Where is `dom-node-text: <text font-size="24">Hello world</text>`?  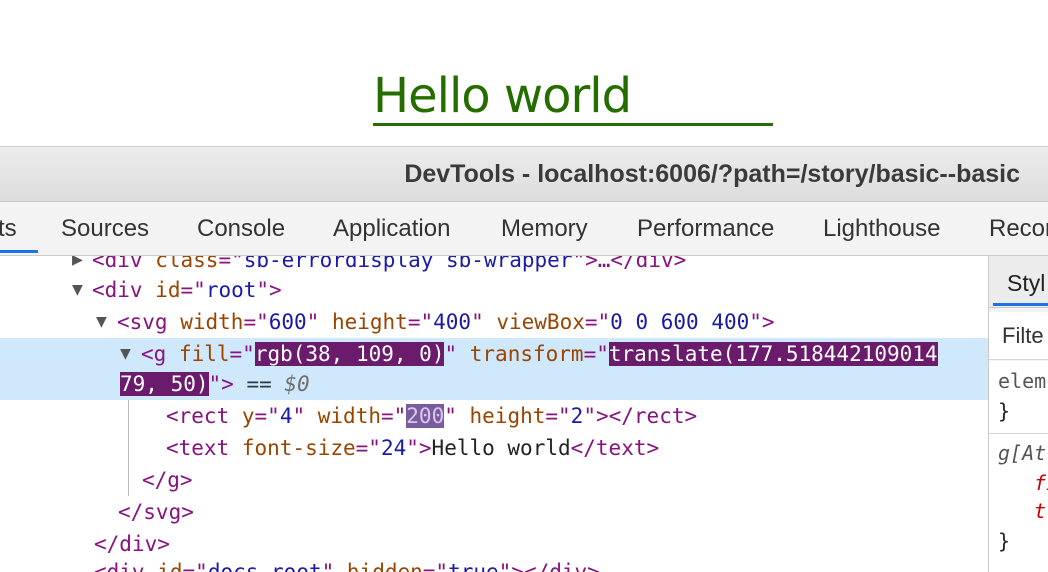 dom-node-text: <text font-size="24">Hello world</text> is located at coordinates (494, 448).